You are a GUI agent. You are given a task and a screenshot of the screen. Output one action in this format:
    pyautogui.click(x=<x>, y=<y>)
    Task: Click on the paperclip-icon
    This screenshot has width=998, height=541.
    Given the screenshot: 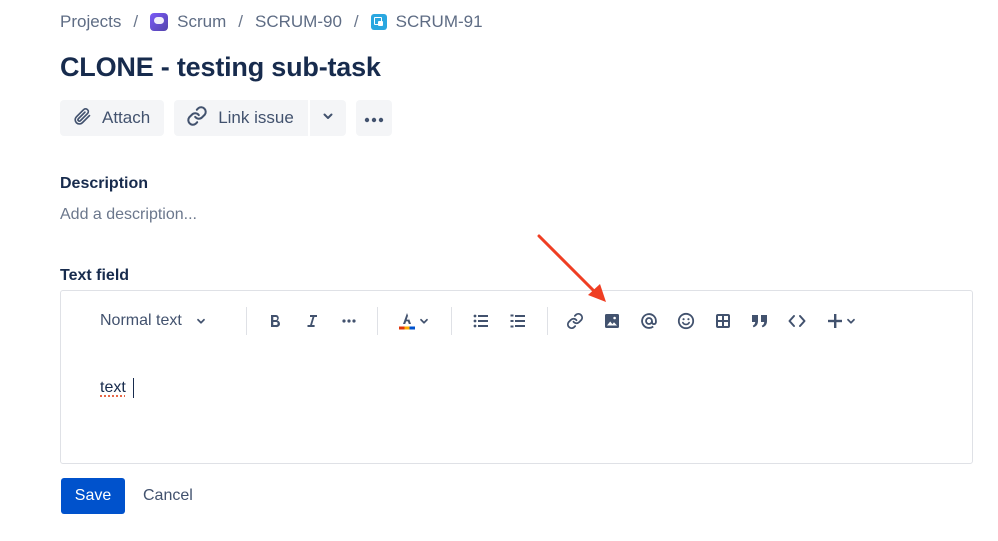 What is the action you would take?
    pyautogui.click(x=87, y=118)
    